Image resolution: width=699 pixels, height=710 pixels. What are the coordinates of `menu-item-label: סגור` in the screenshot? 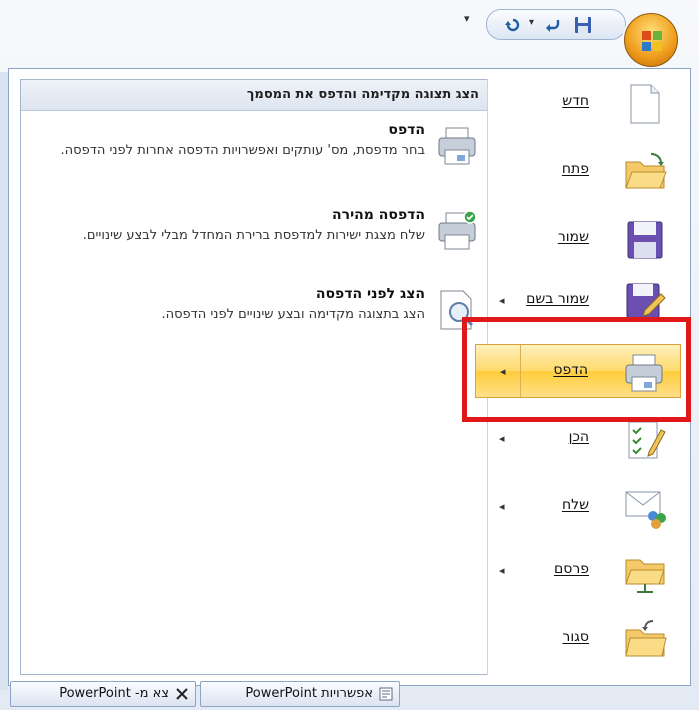 It's located at (575, 637).